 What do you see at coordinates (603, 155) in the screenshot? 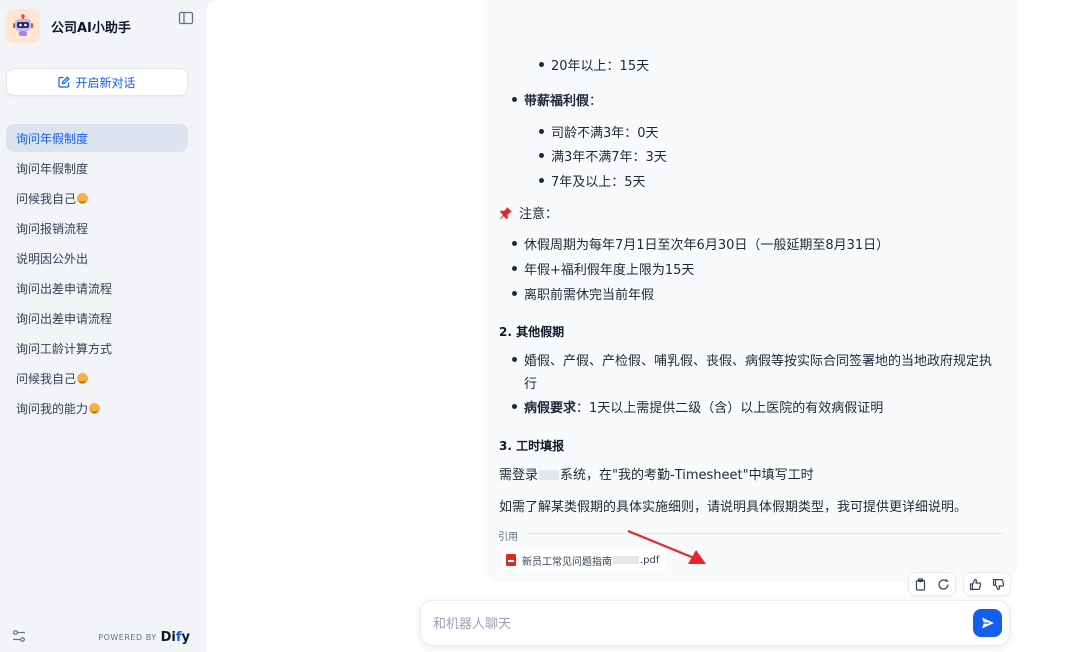
I see `list-item: 满3年不满7年：3天` at bounding box center [603, 155].